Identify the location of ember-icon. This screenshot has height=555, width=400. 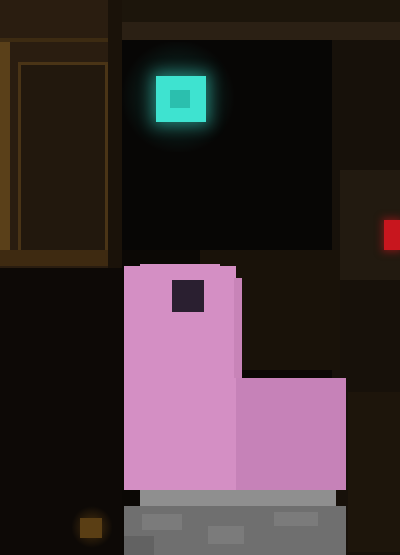
(91, 528).